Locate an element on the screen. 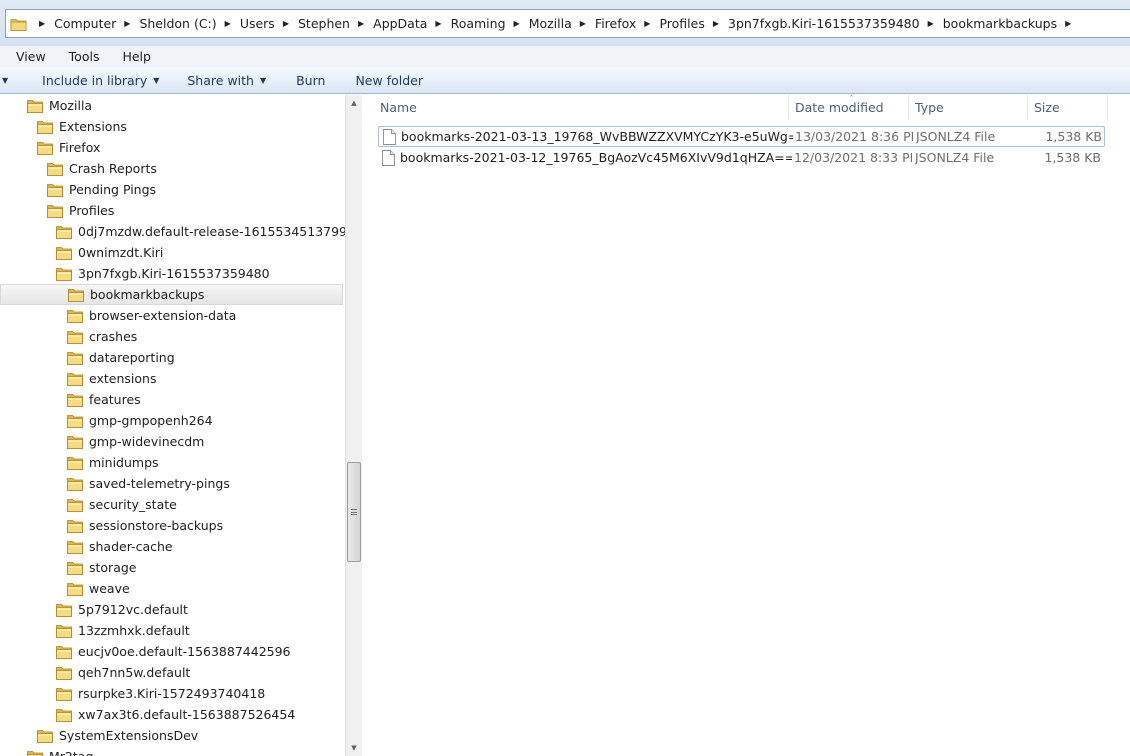 This screenshot has height=756, width=1130. tree-item: Crash Reports is located at coordinates (102, 168).